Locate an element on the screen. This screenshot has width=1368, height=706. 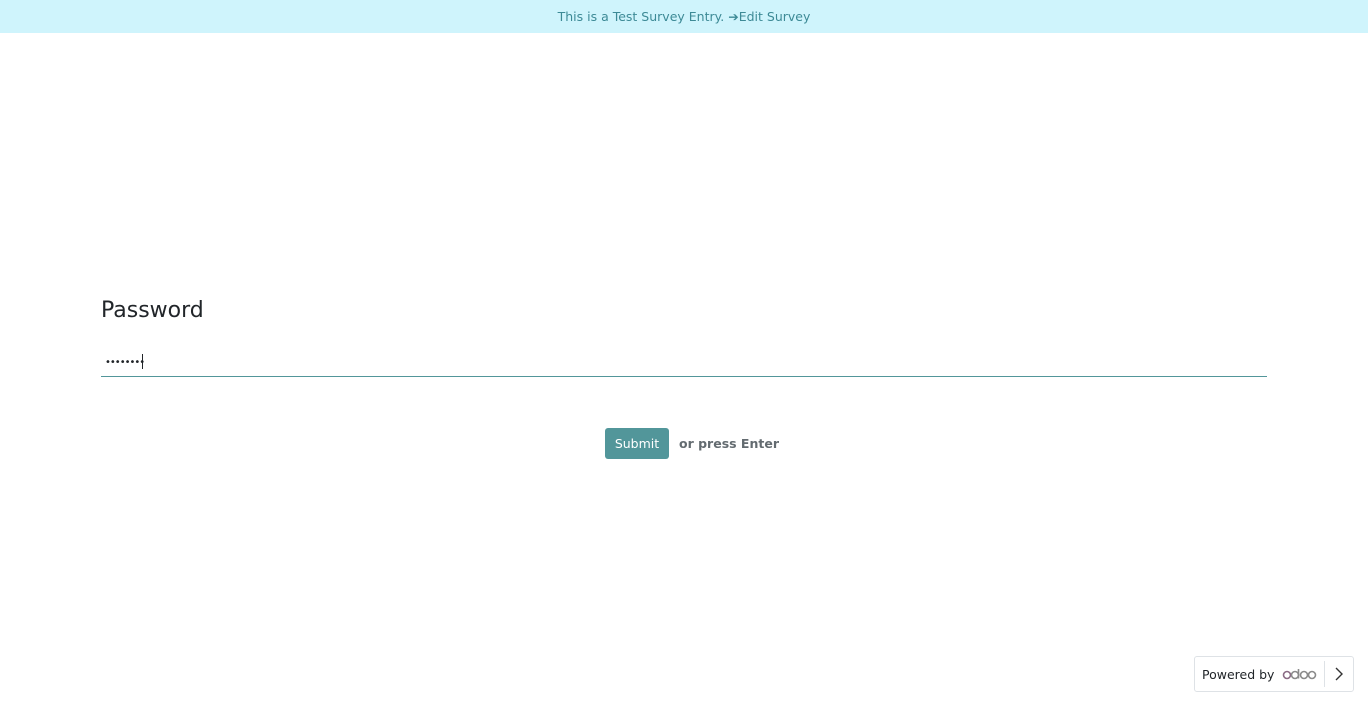
banner-text: This is a Test Survey Entry. is located at coordinates (641, 16).